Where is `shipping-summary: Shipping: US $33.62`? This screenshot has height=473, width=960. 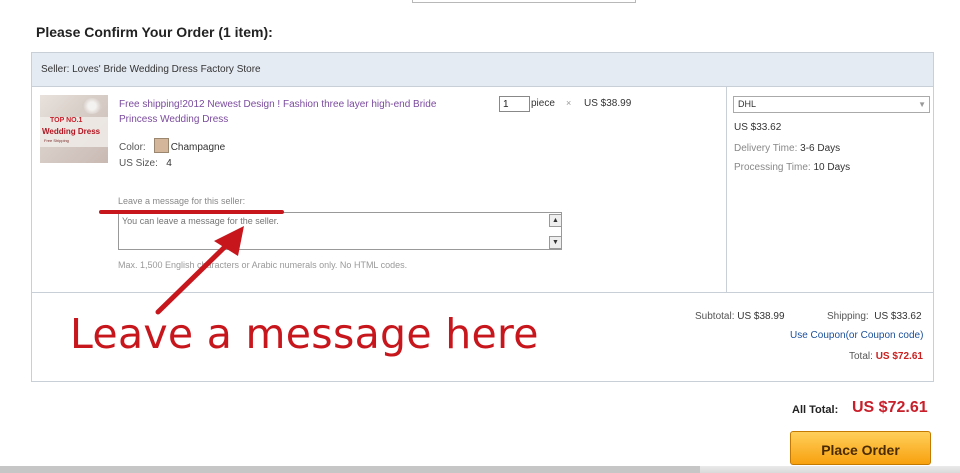 shipping-summary: Shipping: US $33.62 is located at coordinates (874, 316).